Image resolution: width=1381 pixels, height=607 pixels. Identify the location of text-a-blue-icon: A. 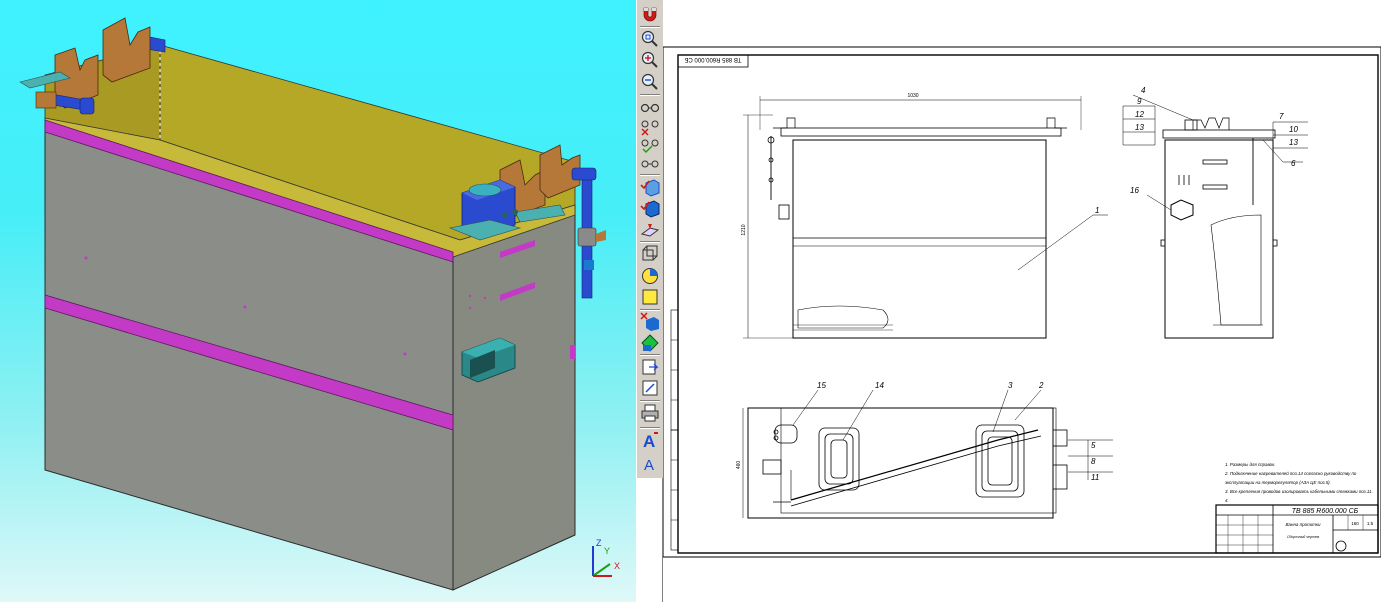
(650, 463).